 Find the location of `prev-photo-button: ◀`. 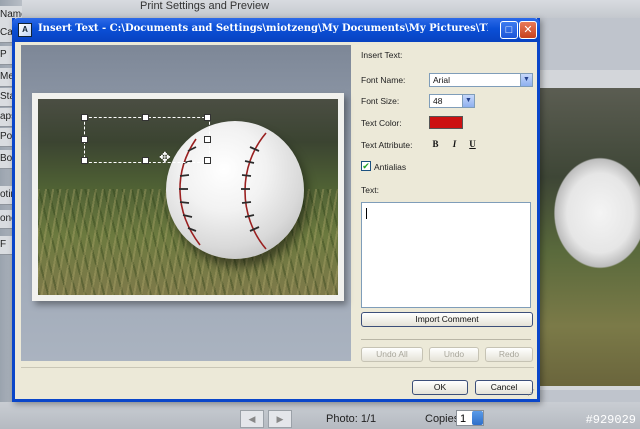

prev-photo-button: ◀ is located at coordinates (252, 419).